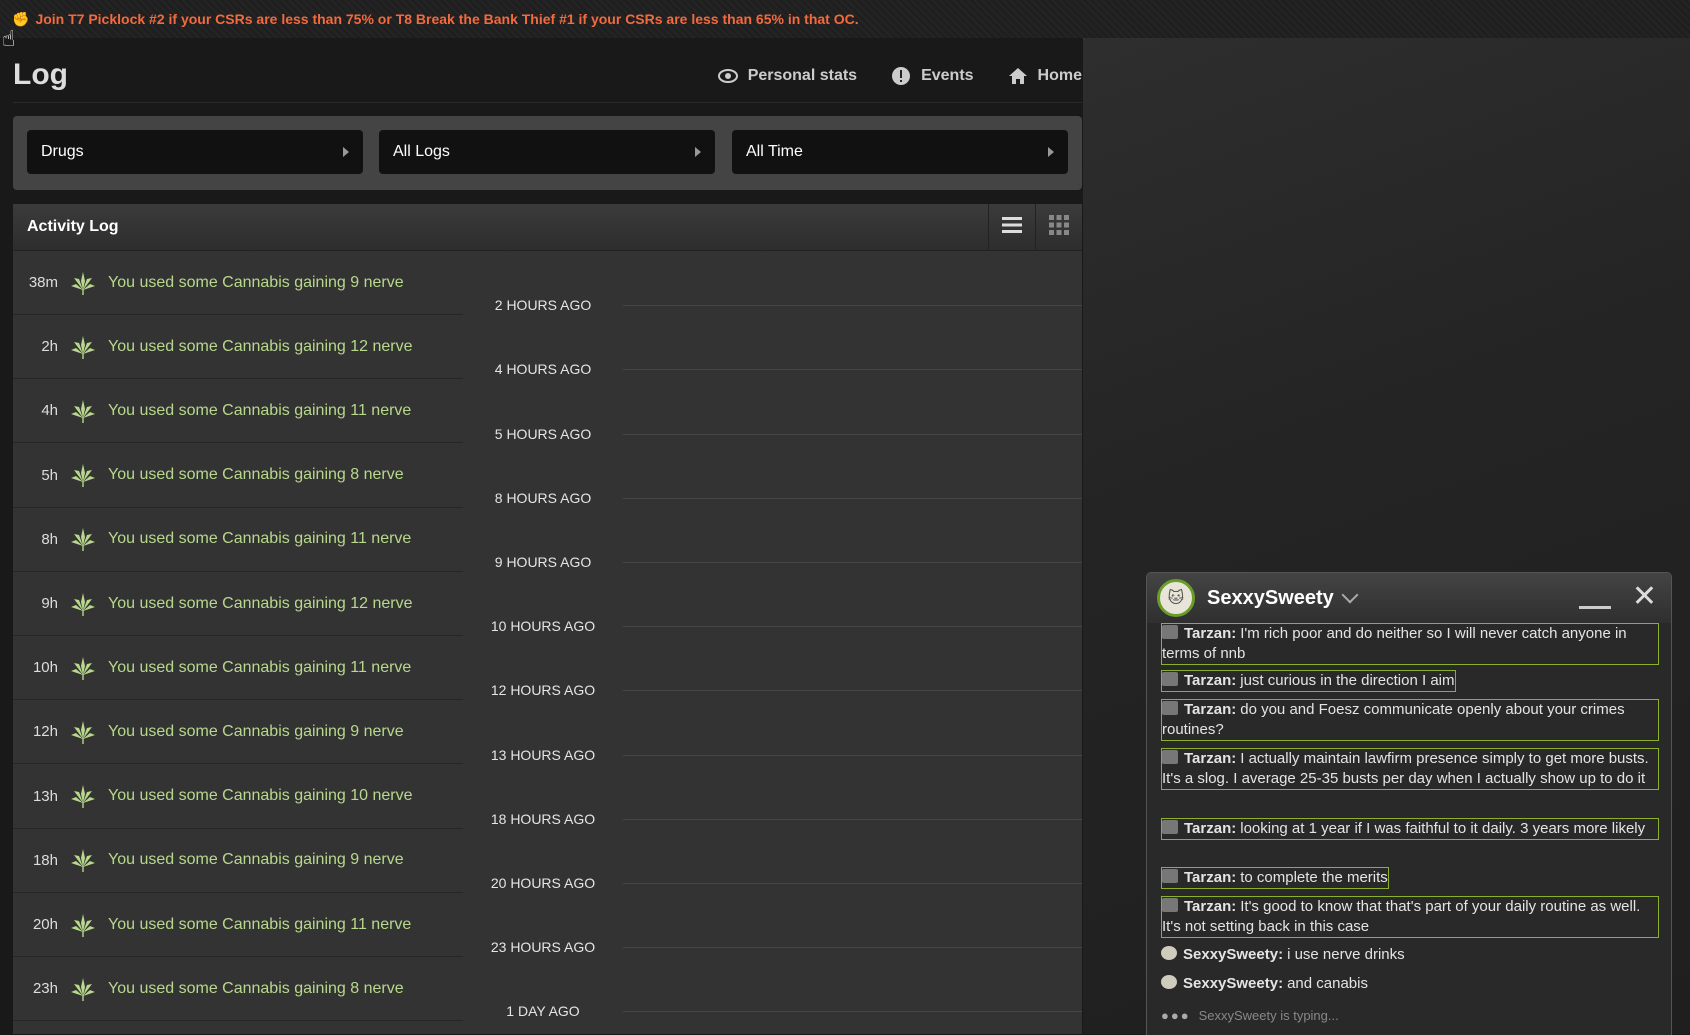 This screenshot has width=1690, height=1035. What do you see at coordinates (1058, 227) in the screenshot?
I see `grid-view-button` at bounding box center [1058, 227].